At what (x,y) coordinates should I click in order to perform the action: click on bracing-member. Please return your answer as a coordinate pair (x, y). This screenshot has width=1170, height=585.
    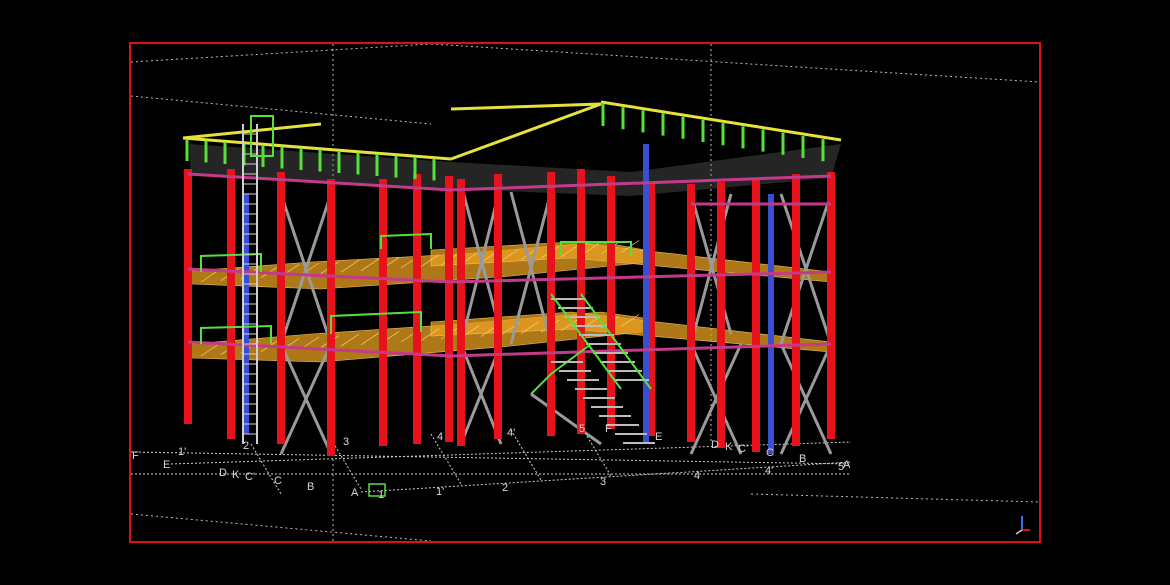
    Looking at the image, I should click on (566, 419).